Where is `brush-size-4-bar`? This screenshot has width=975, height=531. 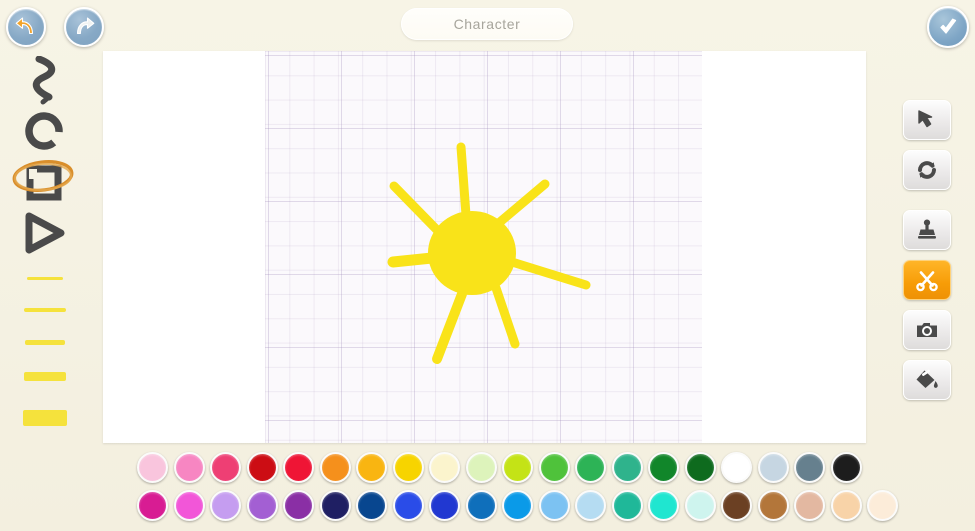
brush-size-4-bar is located at coordinates (45, 376).